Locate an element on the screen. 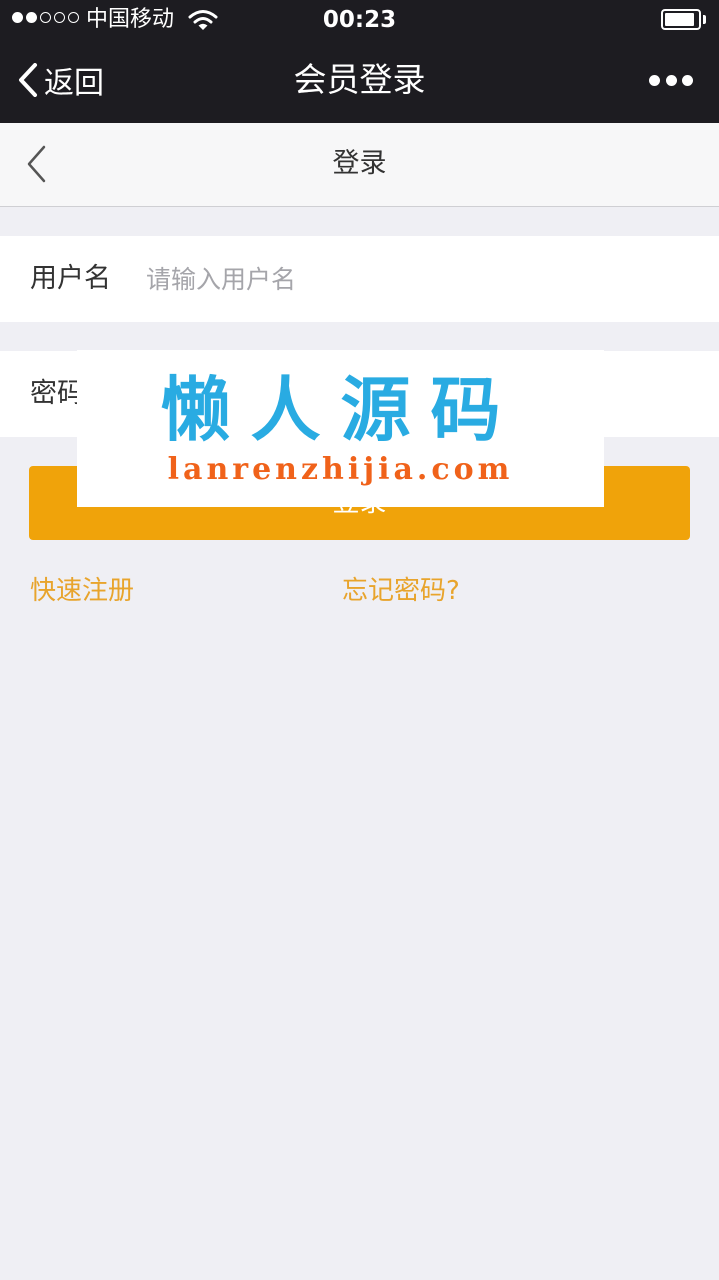 The width and height of the screenshot is (719, 1280). top-bar: 中国移动 00:23 返回 会员登录 is located at coordinates (359, 61).